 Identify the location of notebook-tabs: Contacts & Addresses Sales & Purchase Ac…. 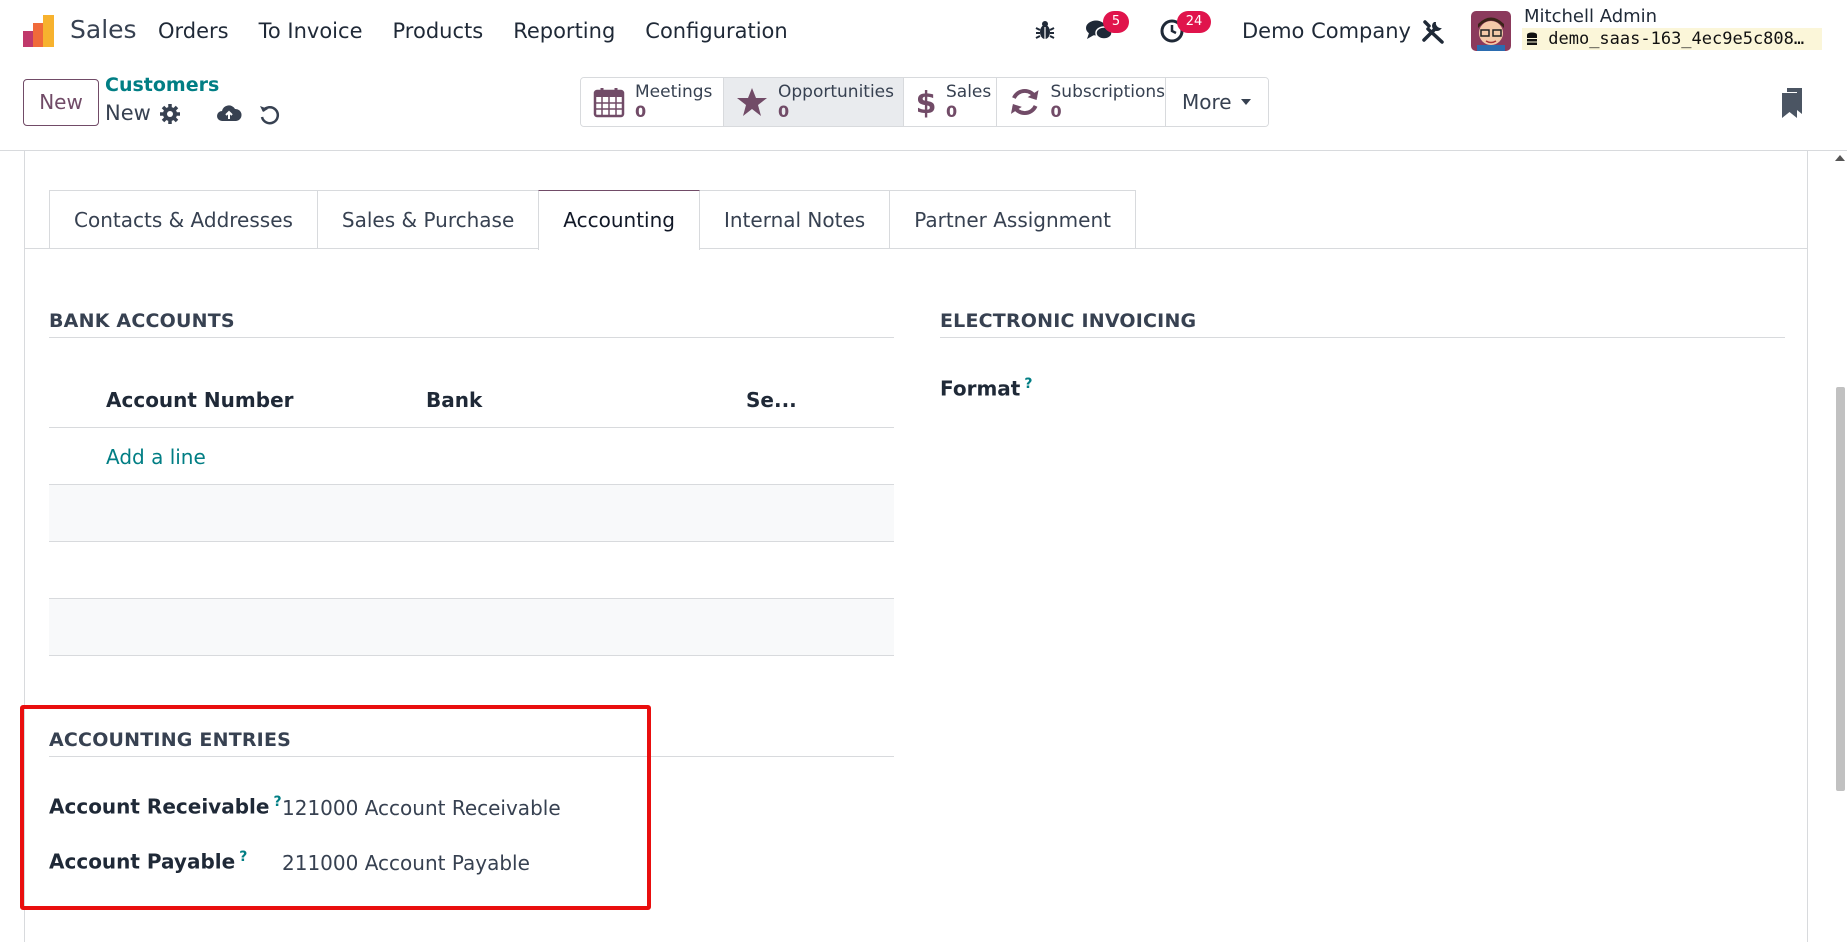
(592, 220).